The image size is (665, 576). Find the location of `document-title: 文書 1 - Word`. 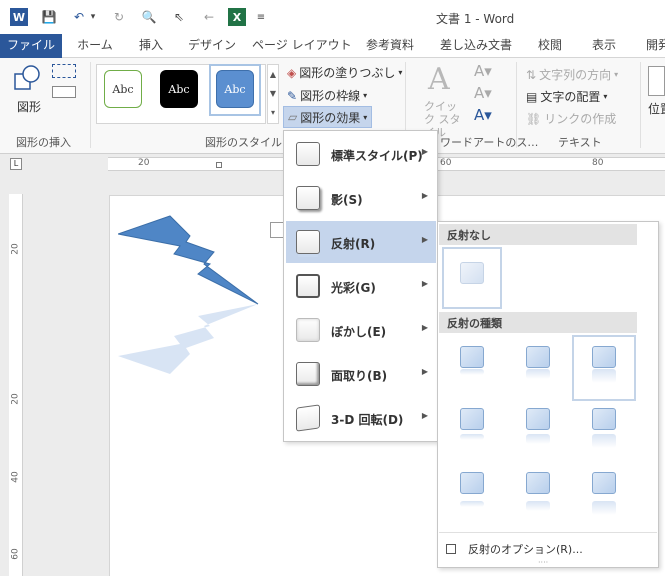

document-title: 文書 1 - Word is located at coordinates (475, 19).